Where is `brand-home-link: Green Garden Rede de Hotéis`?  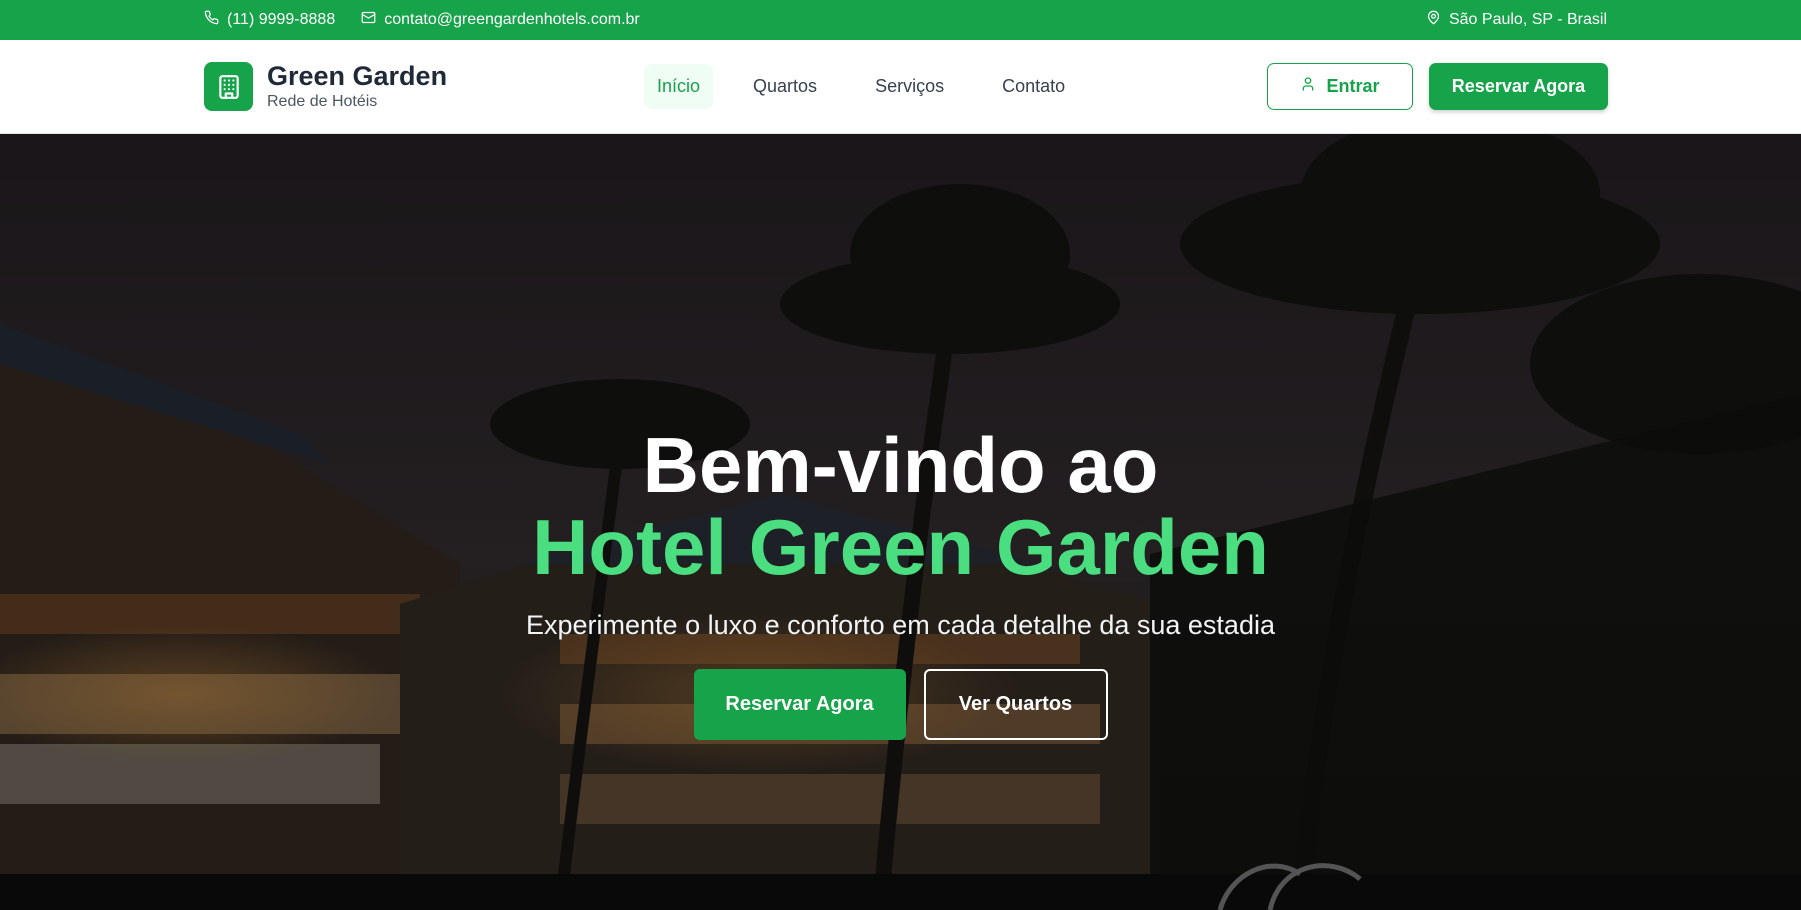 brand-home-link: Green Garden Rede de Hotéis is located at coordinates (424, 86).